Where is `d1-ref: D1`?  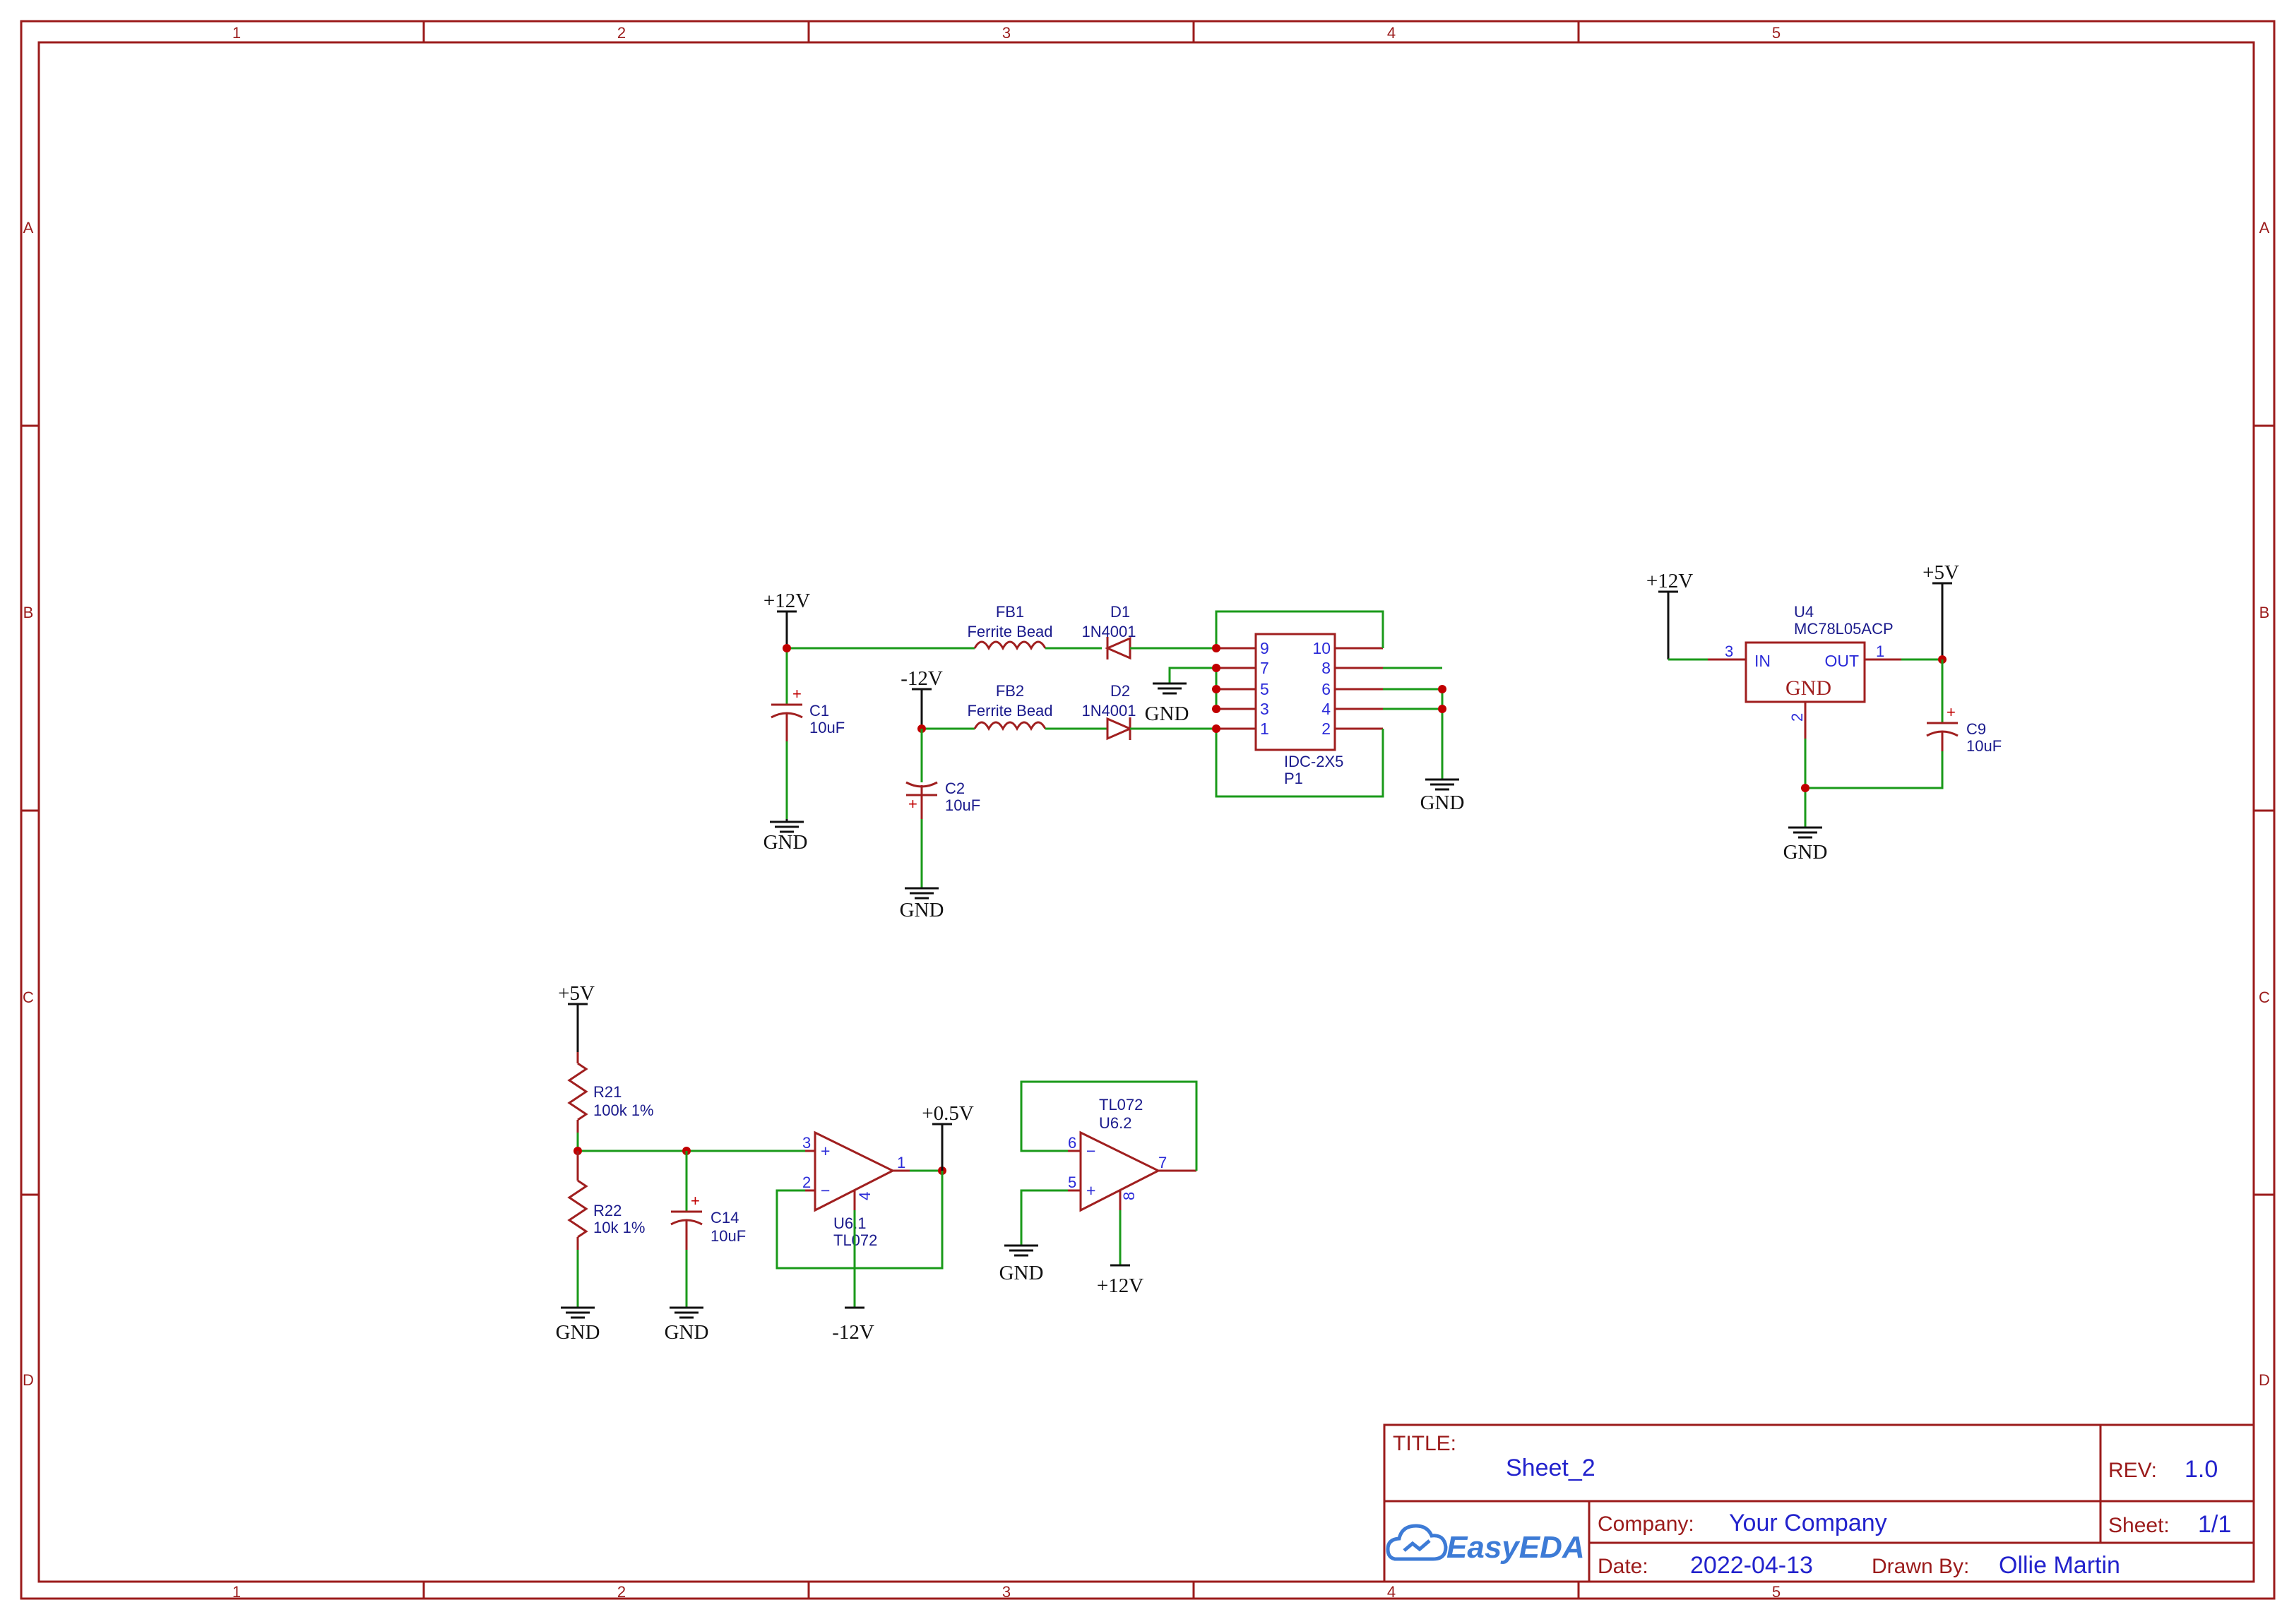
d1-ref: D1 is located at coordinates (1120, 612).